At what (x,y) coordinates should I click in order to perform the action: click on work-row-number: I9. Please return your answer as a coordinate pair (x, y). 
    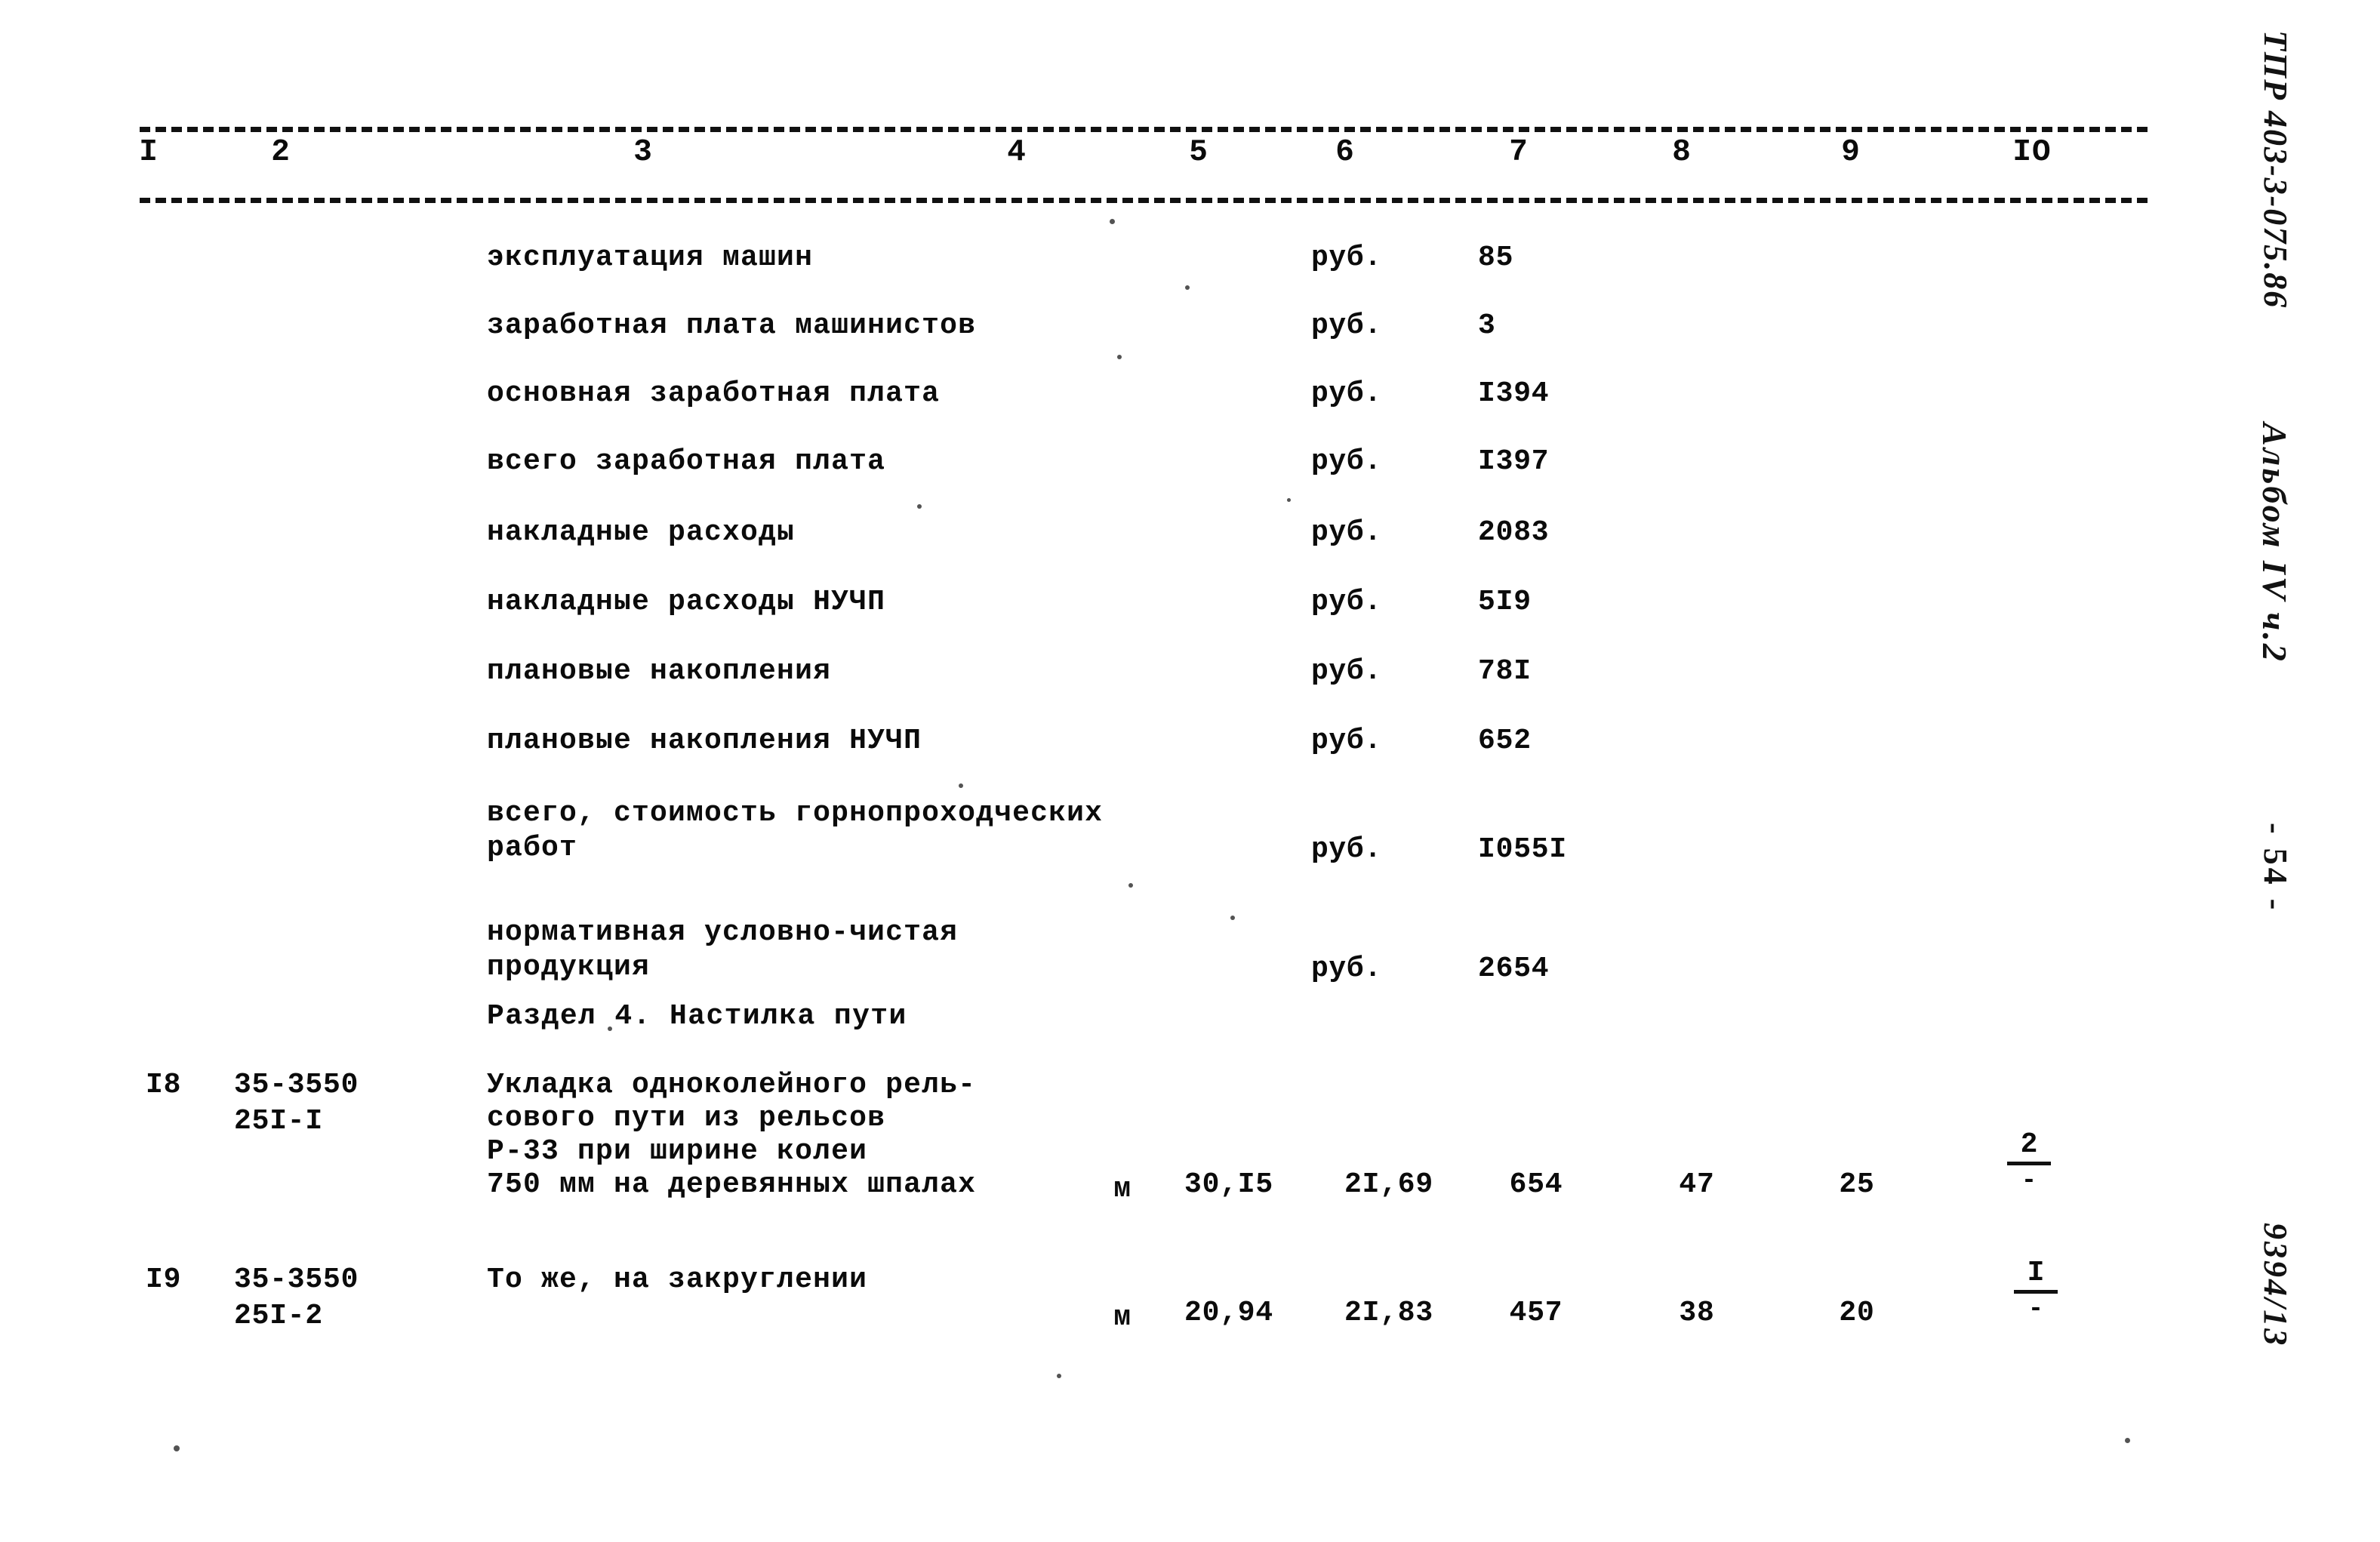
    Looking at the image, I should click on (164, 1279).